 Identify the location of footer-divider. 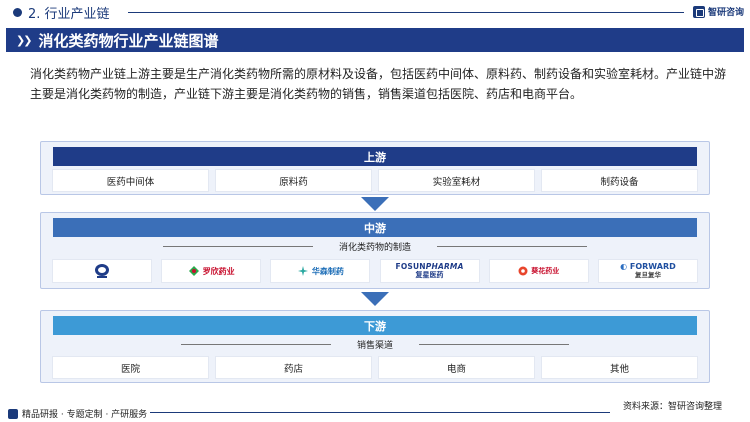
(380, 412).